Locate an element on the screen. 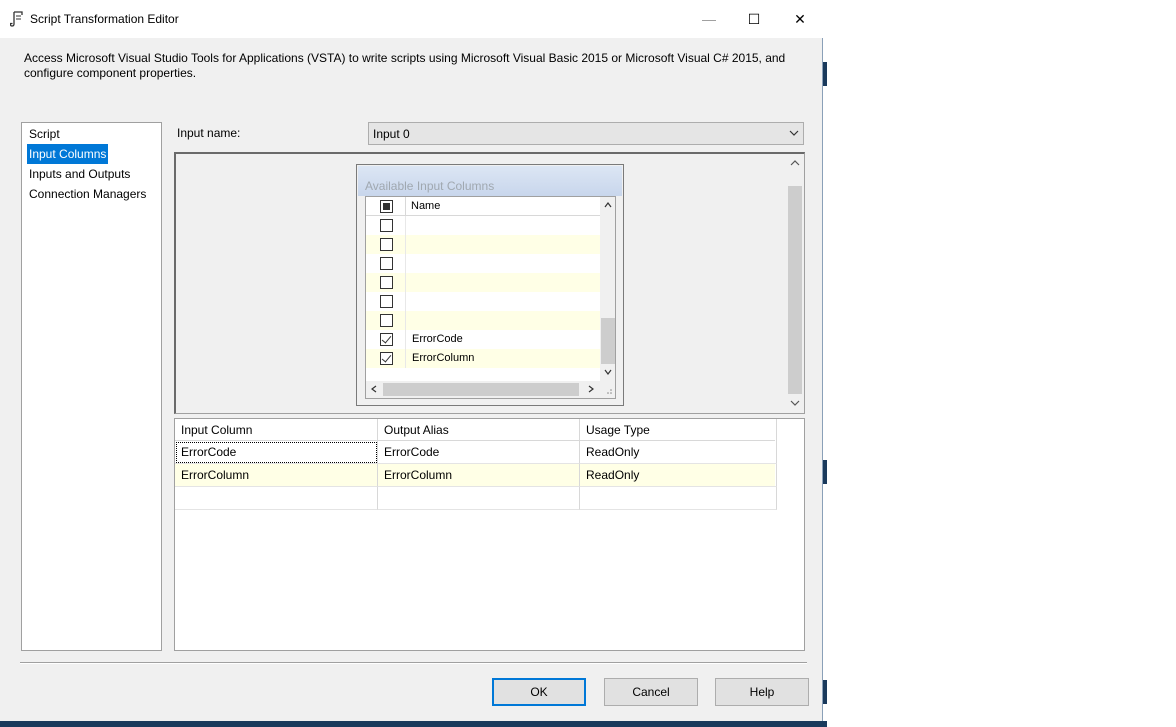 The height and width of the screenshot is (727, 1176). list-horizontal-scrollbar is located at coordinates (483, 389).